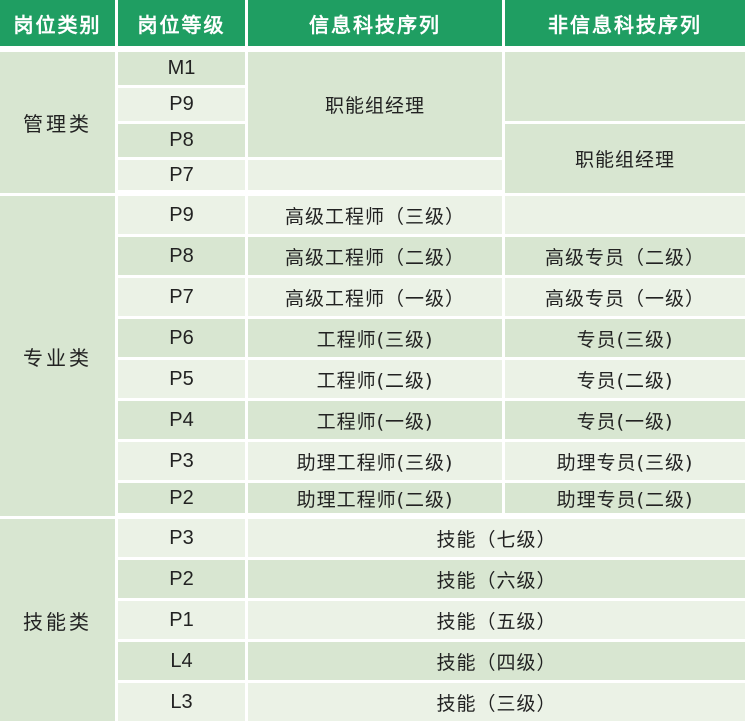 Image resolution: width=745 pixels, height=727 pixels. What do you see at coordinates (183, 339) in the screenshot?
I see `grade-cell: P6` at bounding box center [183, 339].